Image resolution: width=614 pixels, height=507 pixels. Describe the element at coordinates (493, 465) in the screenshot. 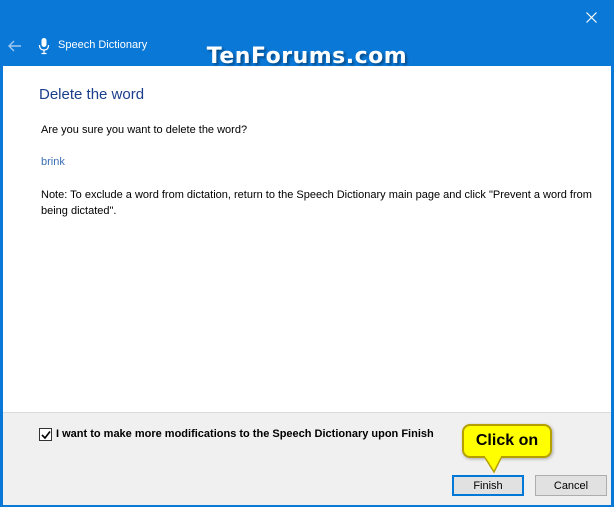

I see `callout-pointer` at that location.